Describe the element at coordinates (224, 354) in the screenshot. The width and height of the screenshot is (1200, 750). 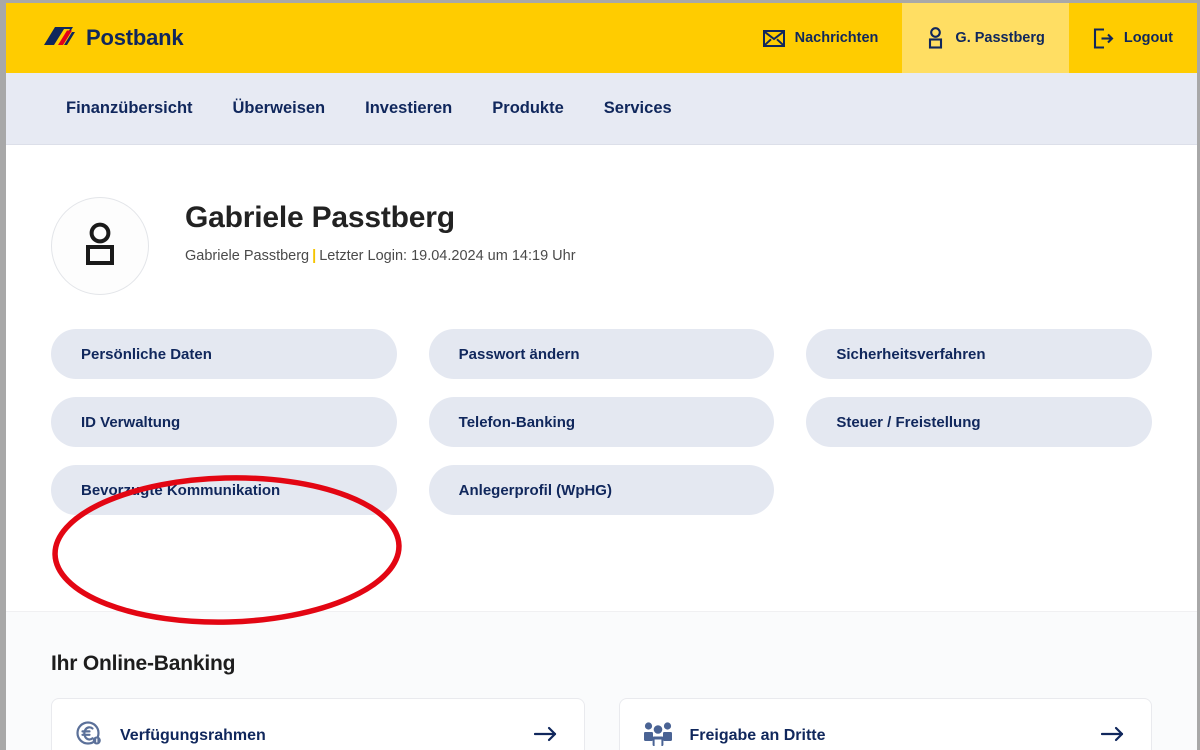
I see `tile-persoenliche-daten: Persönliche Daten` at that location.